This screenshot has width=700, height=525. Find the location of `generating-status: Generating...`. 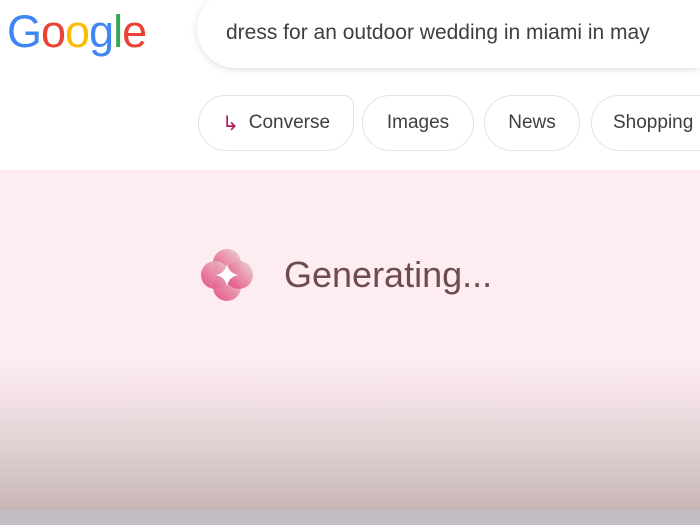

generating-status: Generating... is located at coordinates (388, 274).